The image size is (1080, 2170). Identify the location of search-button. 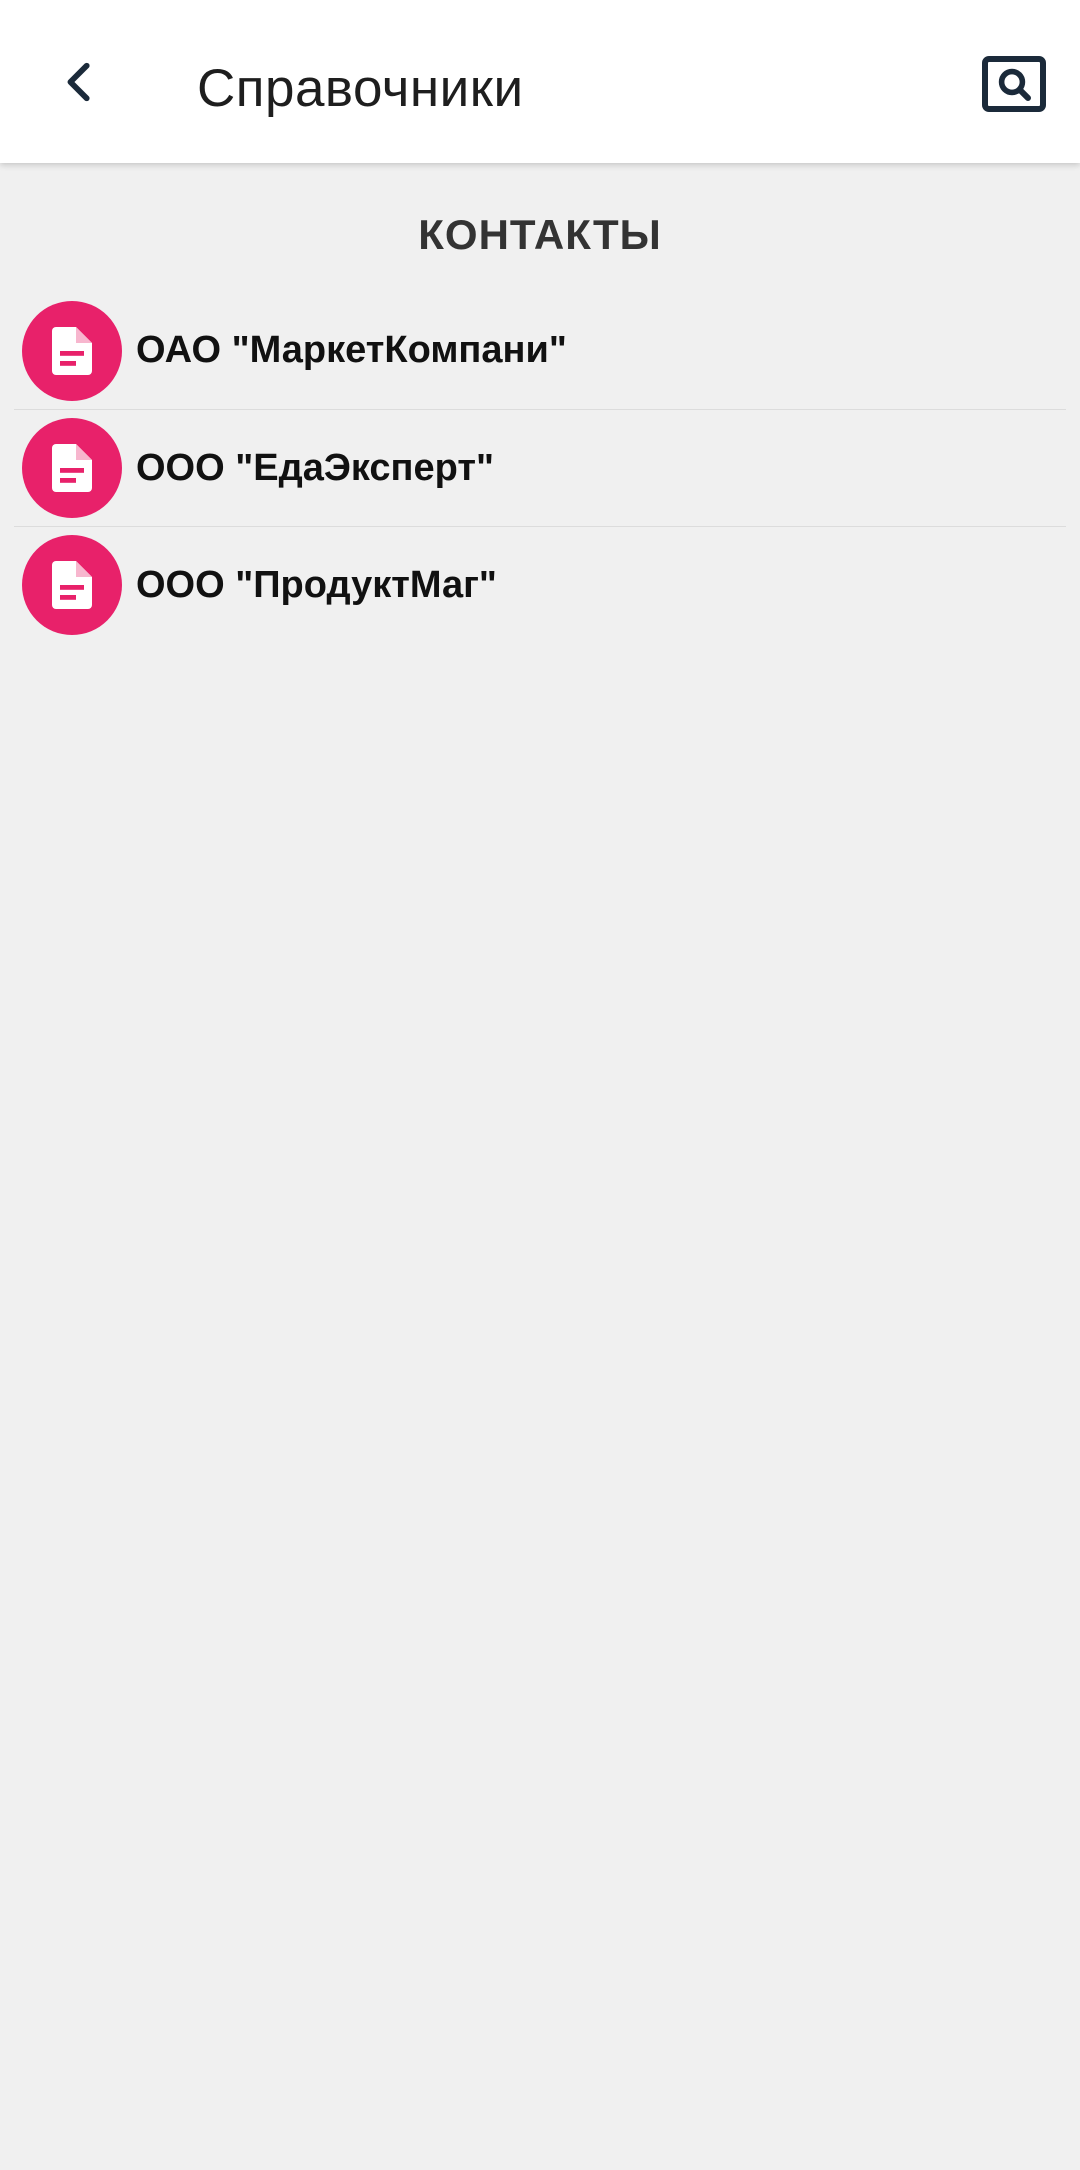
(1014, 84).